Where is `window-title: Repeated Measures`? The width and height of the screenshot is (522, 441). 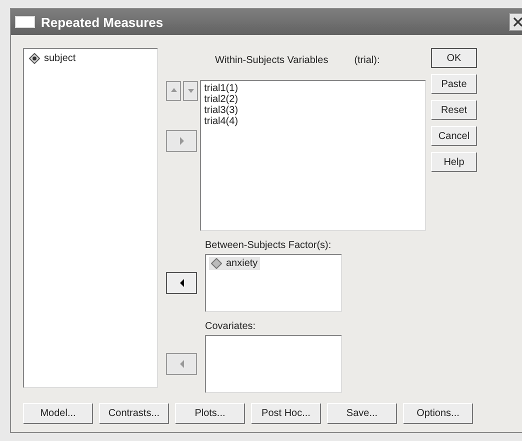
window-title: Repeated Measures is located at coordinates (102, 22).